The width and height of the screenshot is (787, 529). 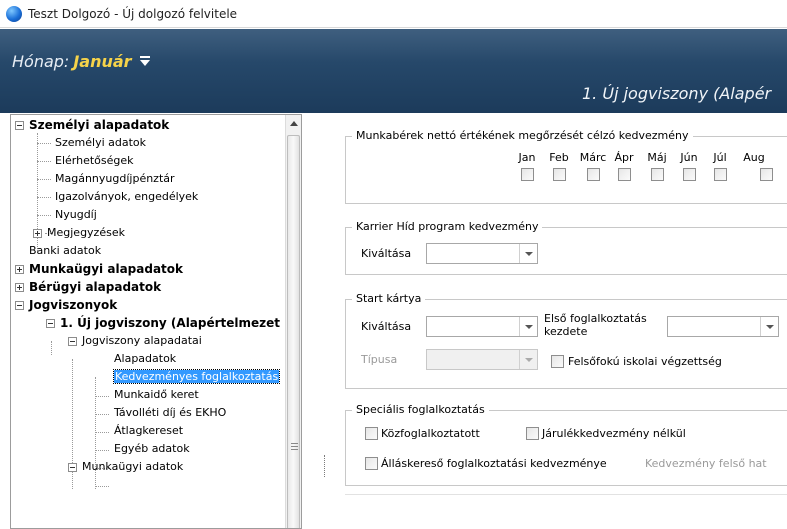 I want to click on month-dropdown-icon, so click(x=144, y=60).